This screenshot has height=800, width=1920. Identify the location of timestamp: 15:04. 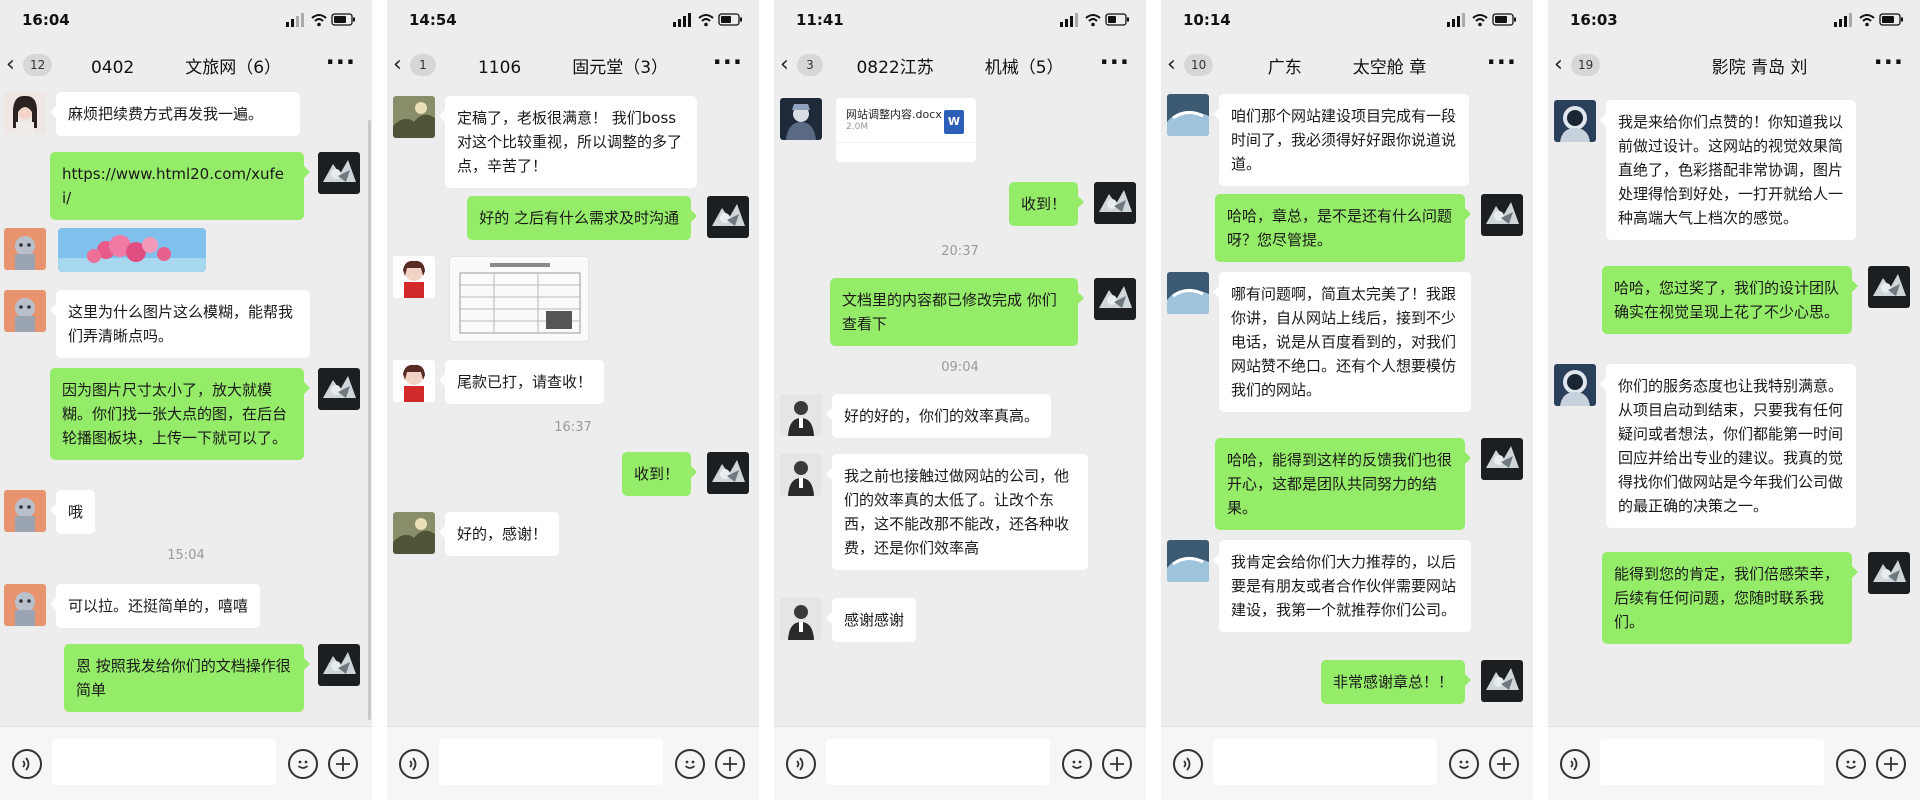
(186, 555).